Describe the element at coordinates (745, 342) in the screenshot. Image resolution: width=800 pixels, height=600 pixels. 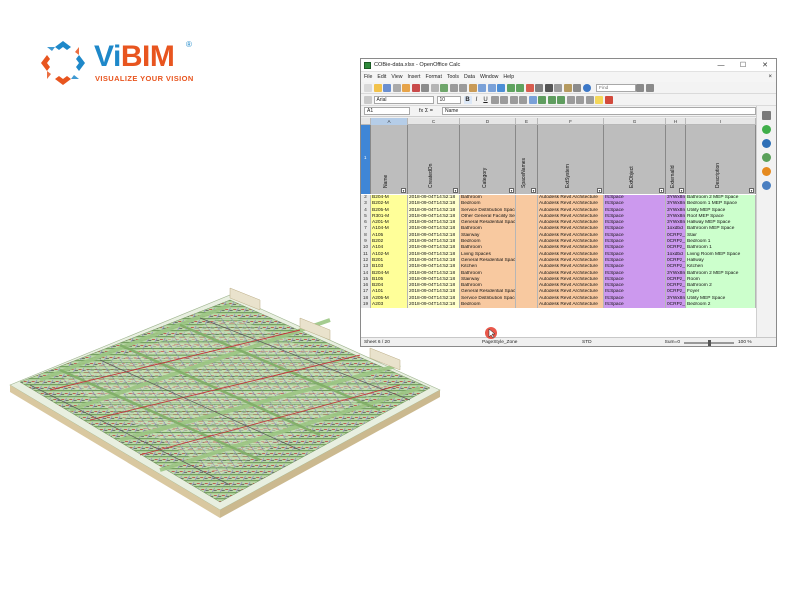
I see `status-zoom-level: 100 %` at that location.